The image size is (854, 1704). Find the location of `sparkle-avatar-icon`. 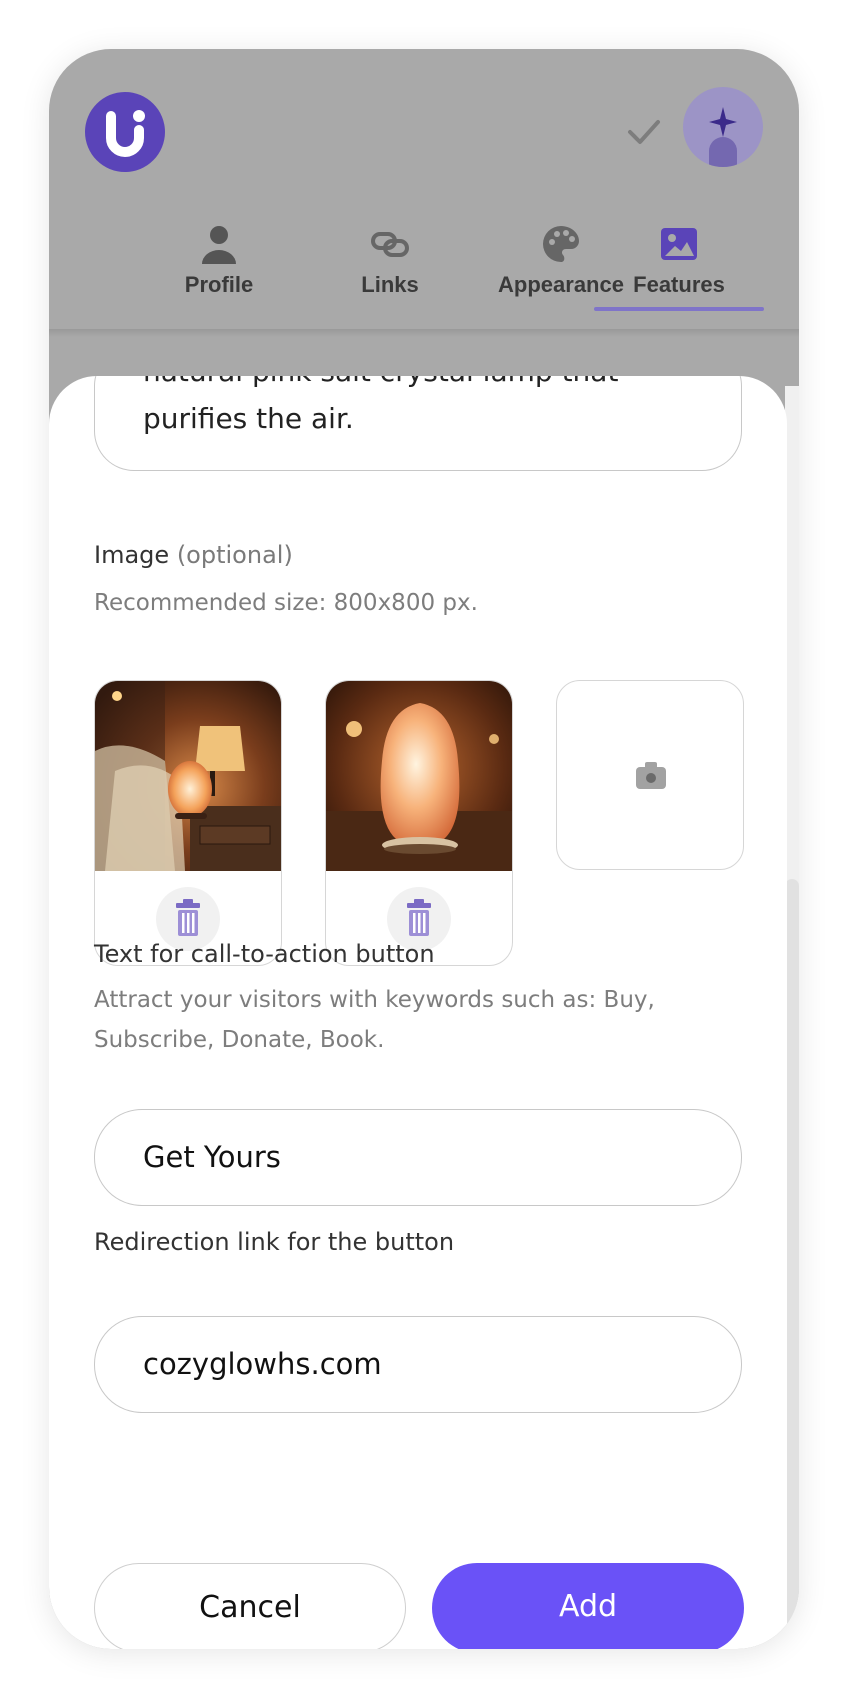

sparkle-avatar-icon is located at coordinates (723, 127).